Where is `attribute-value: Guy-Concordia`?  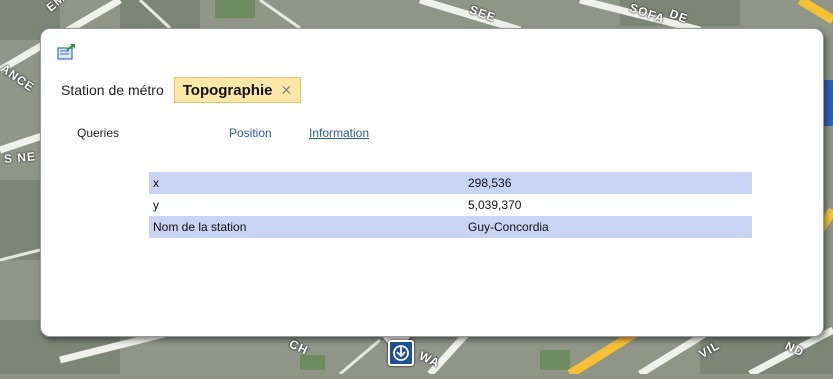 attribute-value: Guy-Concordia is located at coordinates (608, 227).